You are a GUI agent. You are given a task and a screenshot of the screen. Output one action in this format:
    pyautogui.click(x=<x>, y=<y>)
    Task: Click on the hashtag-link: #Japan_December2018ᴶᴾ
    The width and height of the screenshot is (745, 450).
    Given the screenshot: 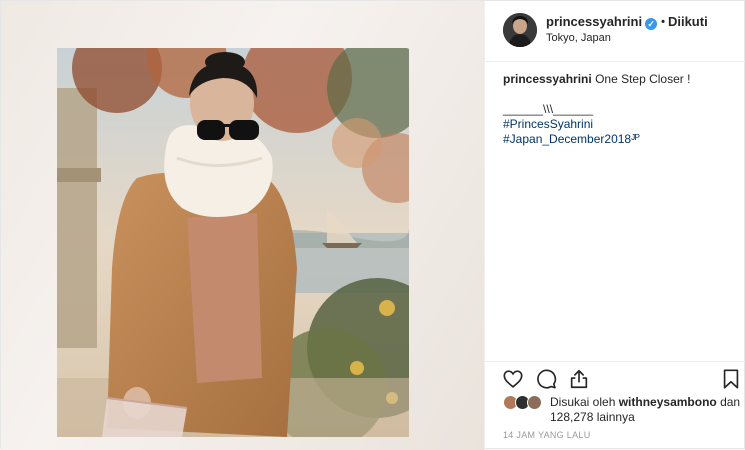 What is the action you would take?
    pyautogui.click(x=618, y=139)
    